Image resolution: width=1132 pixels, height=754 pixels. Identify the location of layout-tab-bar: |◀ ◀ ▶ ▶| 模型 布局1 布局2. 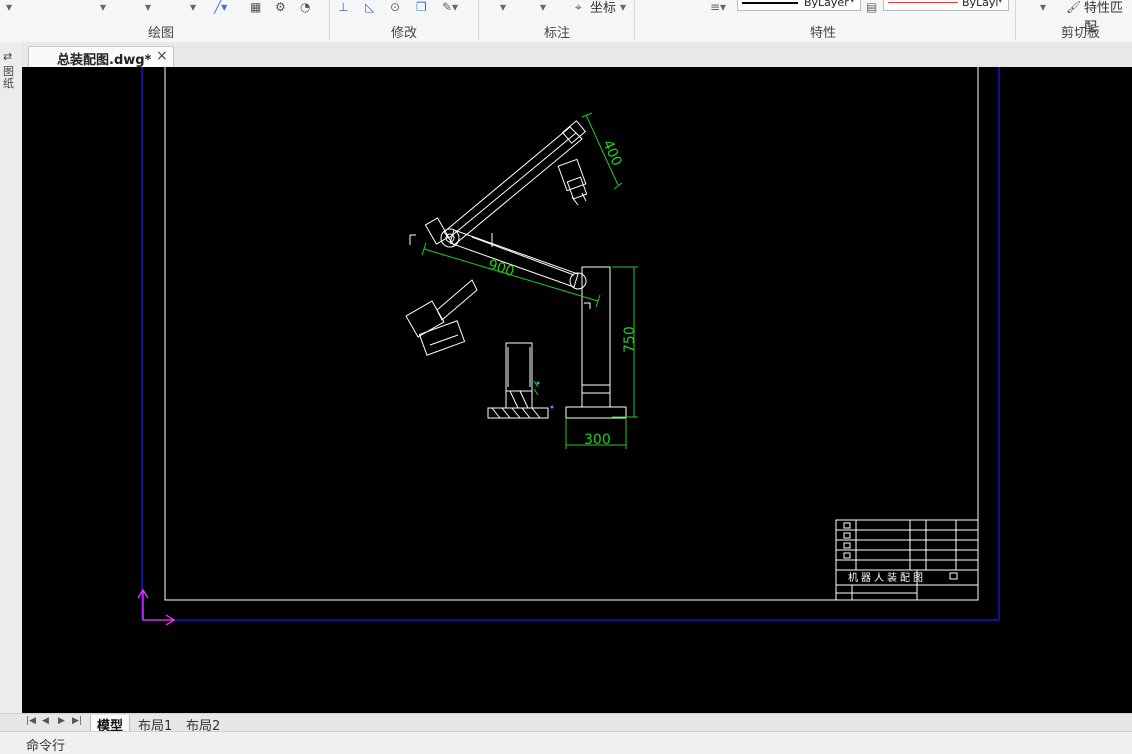
(566, 724).